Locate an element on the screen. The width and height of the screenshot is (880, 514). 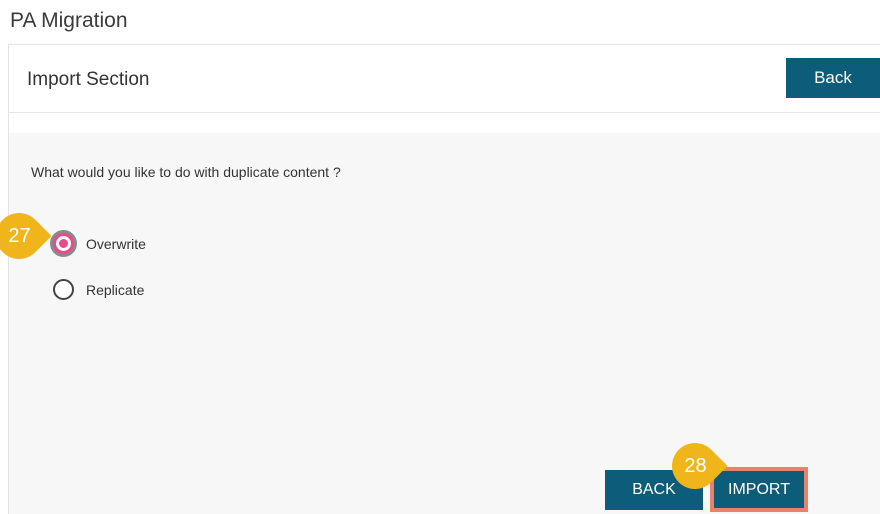
step-callout-28-number: 28 is located at coordinates (695, 465).